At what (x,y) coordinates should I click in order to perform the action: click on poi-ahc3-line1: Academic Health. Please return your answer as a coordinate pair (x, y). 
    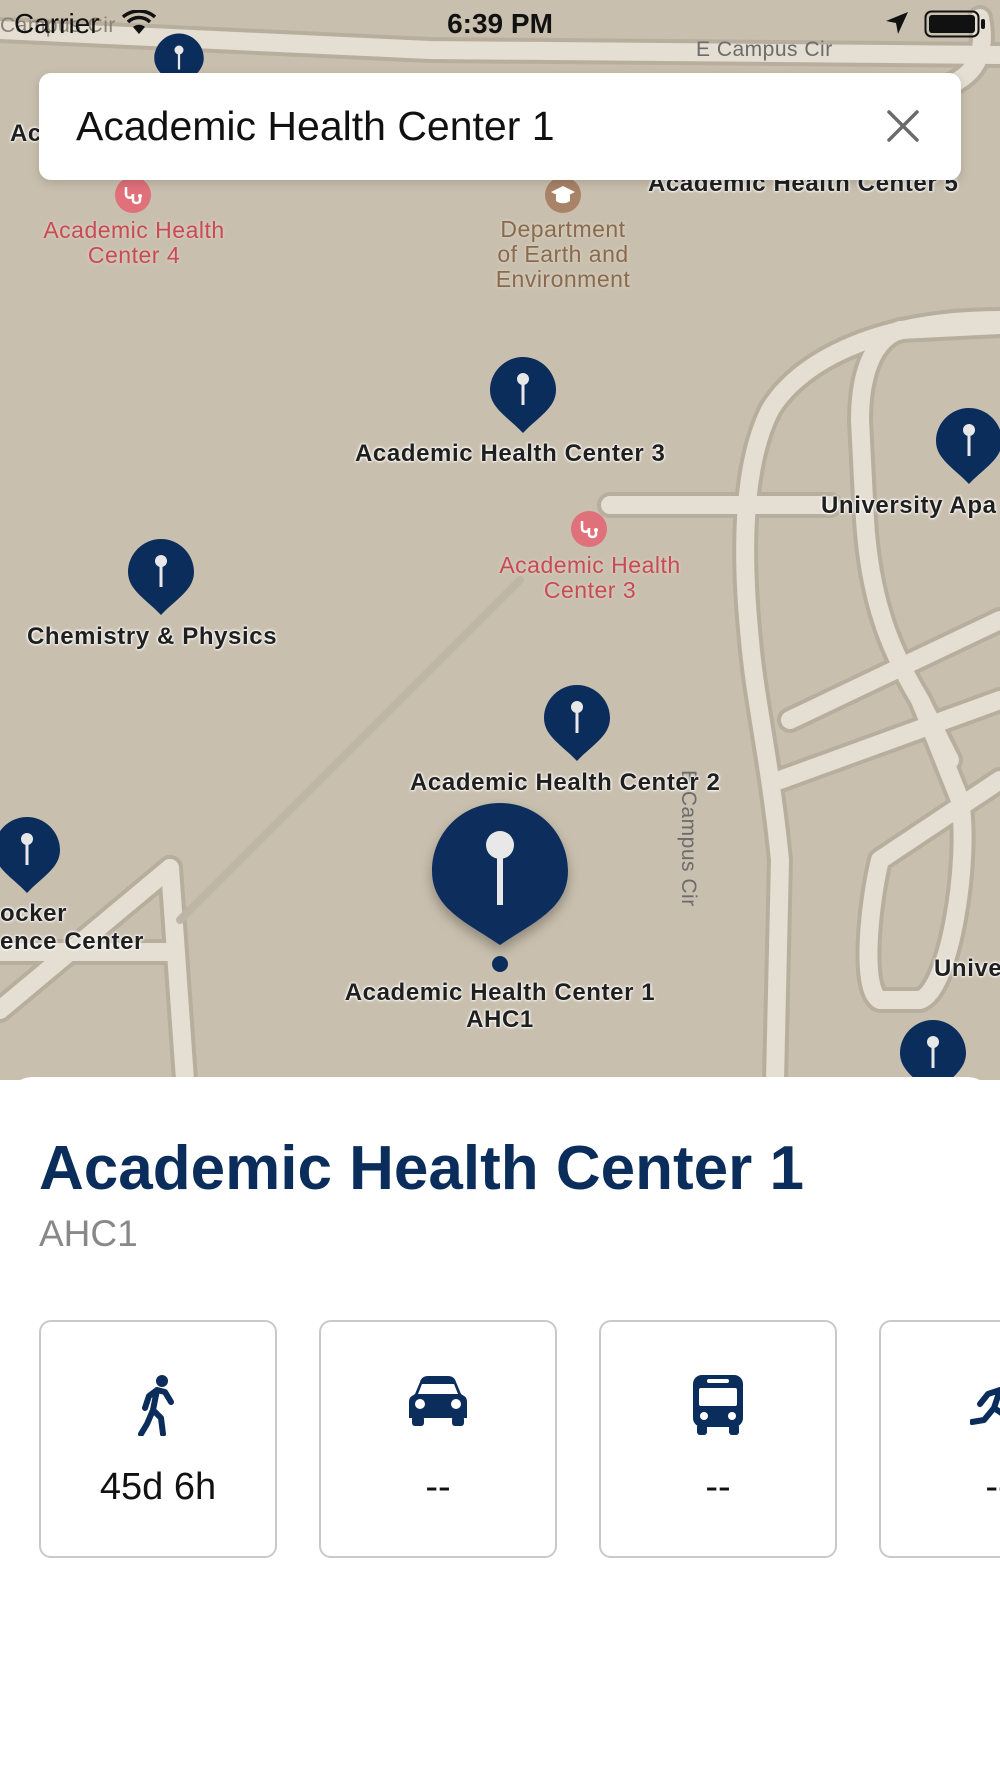
    Looking at the image, I should click on (590, 565).